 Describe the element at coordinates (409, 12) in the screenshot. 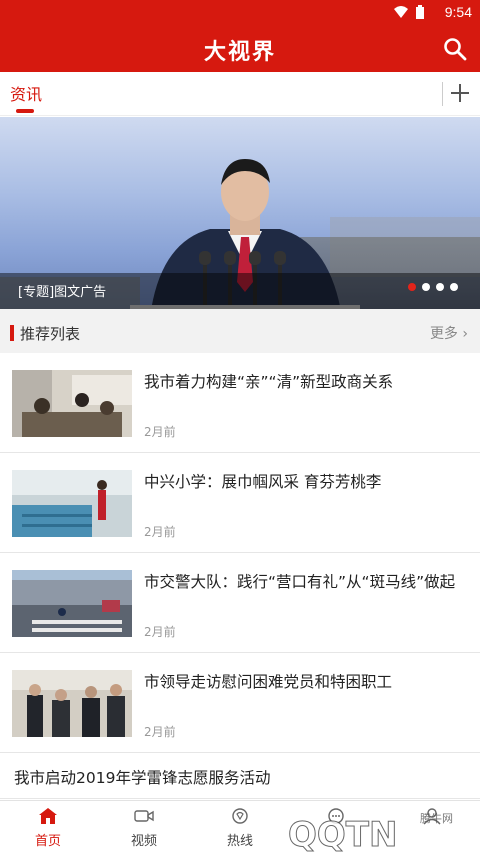

I see `wifi-icon` at that location.